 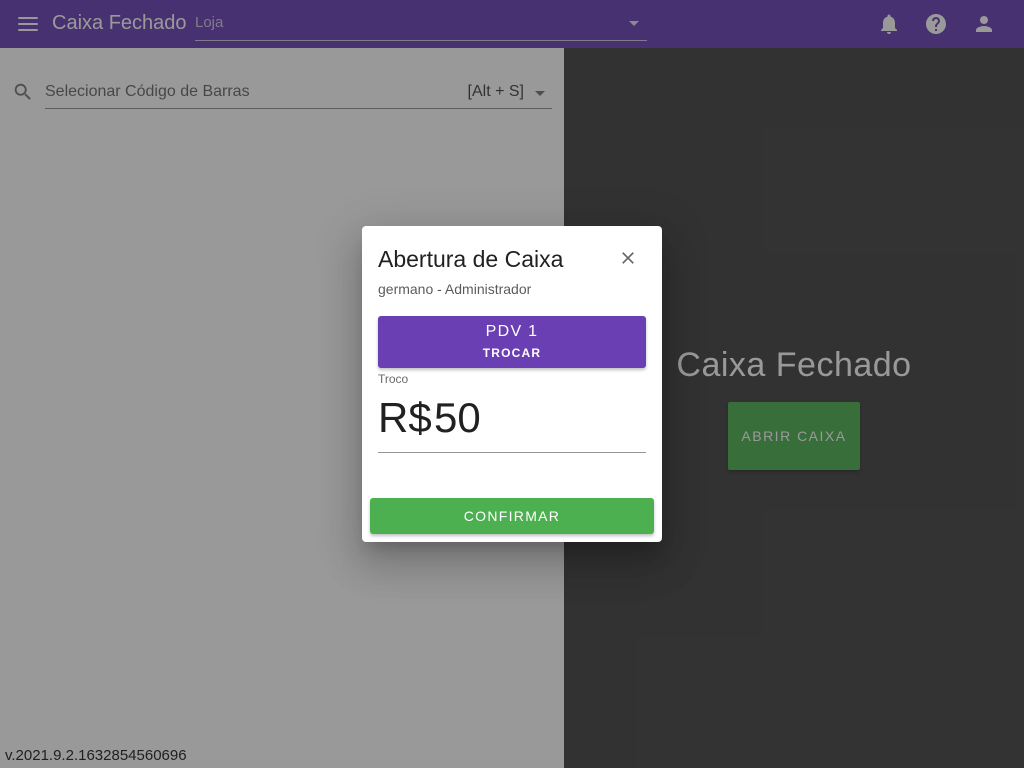 I want to click on change-amount-input: R$ 50, so click(x=512, y=419).